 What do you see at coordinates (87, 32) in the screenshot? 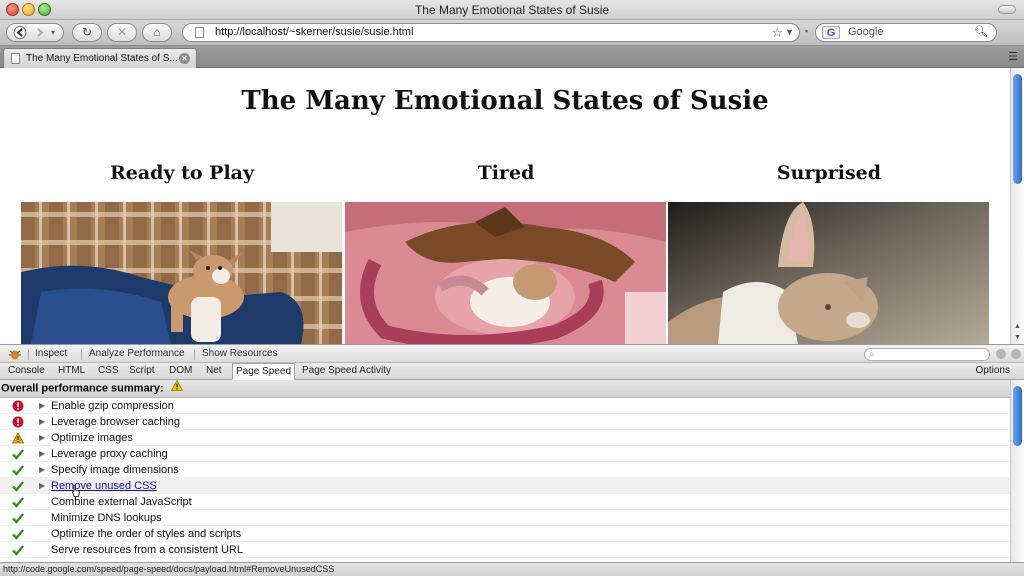
I see `reload-button: ↻` at bounding box center [87, 32].